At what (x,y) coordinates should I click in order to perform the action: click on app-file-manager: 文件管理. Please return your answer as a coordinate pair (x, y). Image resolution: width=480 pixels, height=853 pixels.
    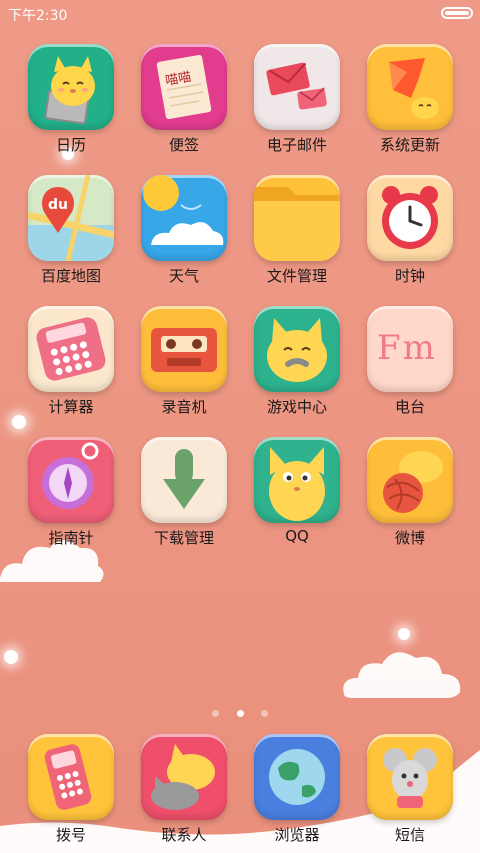
    Looking at the image, I should click on (297, 230).